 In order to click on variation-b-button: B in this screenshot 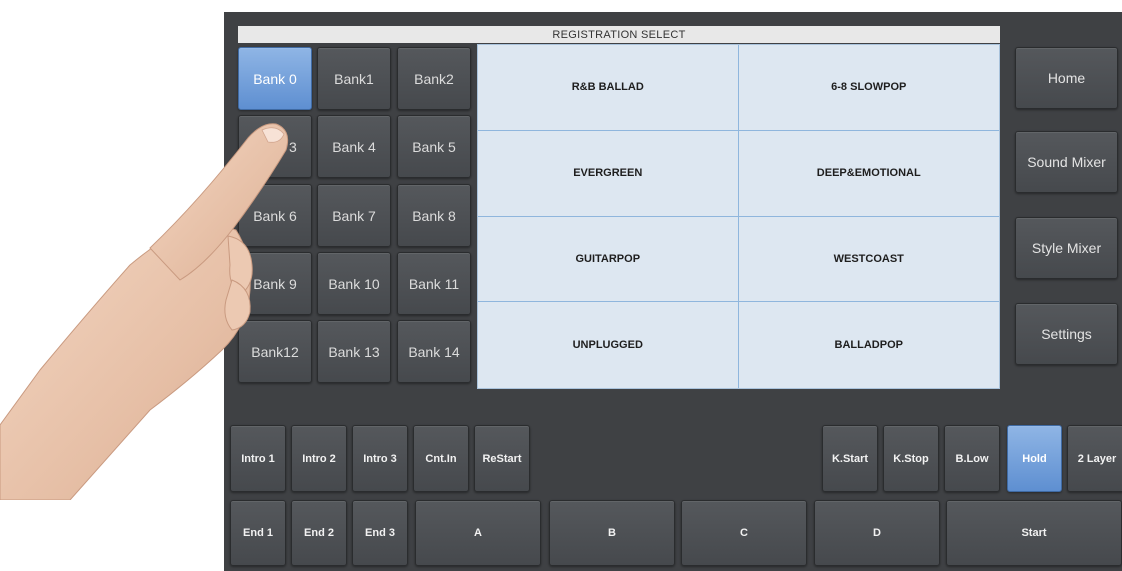, I will do `click(612, 533)`.